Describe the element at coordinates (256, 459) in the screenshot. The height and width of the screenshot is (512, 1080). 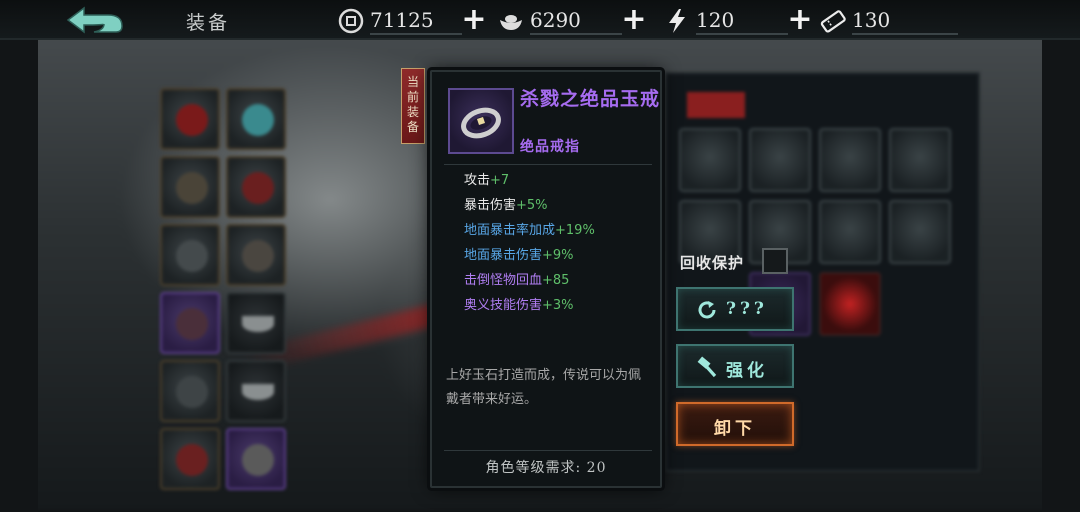
I see `equipment-slot-ring` at that location.